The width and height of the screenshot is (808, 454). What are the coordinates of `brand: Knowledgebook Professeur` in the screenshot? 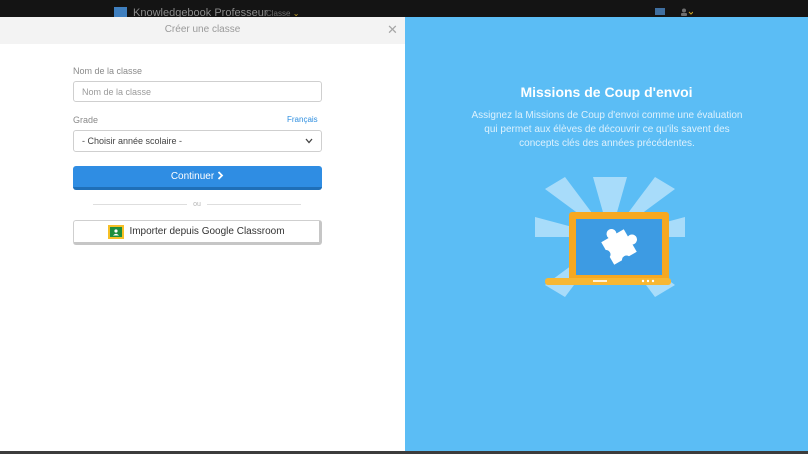 It's located at (191, 11).